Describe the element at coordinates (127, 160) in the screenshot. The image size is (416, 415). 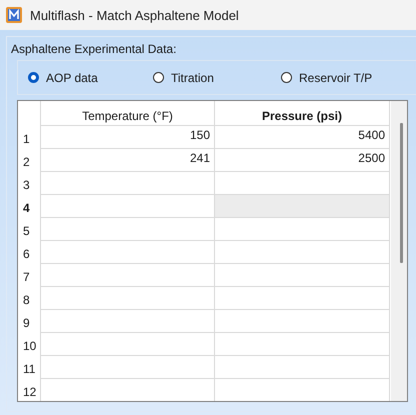
I see `table-cell: 241` at that location.